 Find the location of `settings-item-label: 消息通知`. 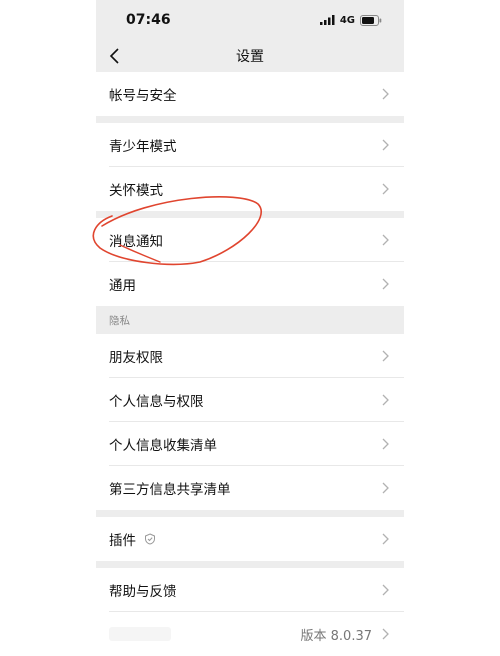

settings-item-label: 消息通知 is located at coordinates (136, 242).